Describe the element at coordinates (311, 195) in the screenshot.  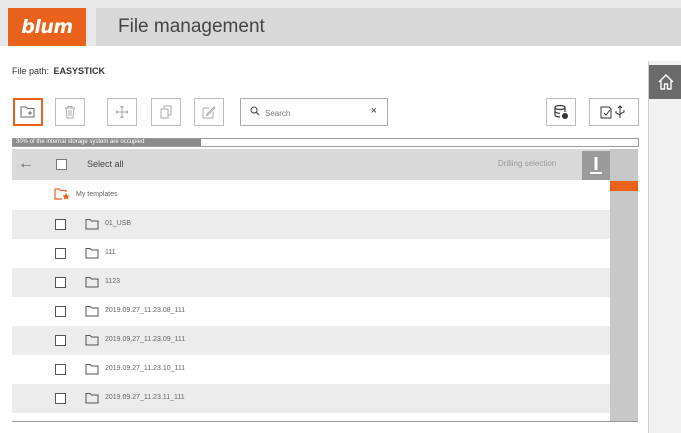
I see `list-item-templates: My templates` at that location.